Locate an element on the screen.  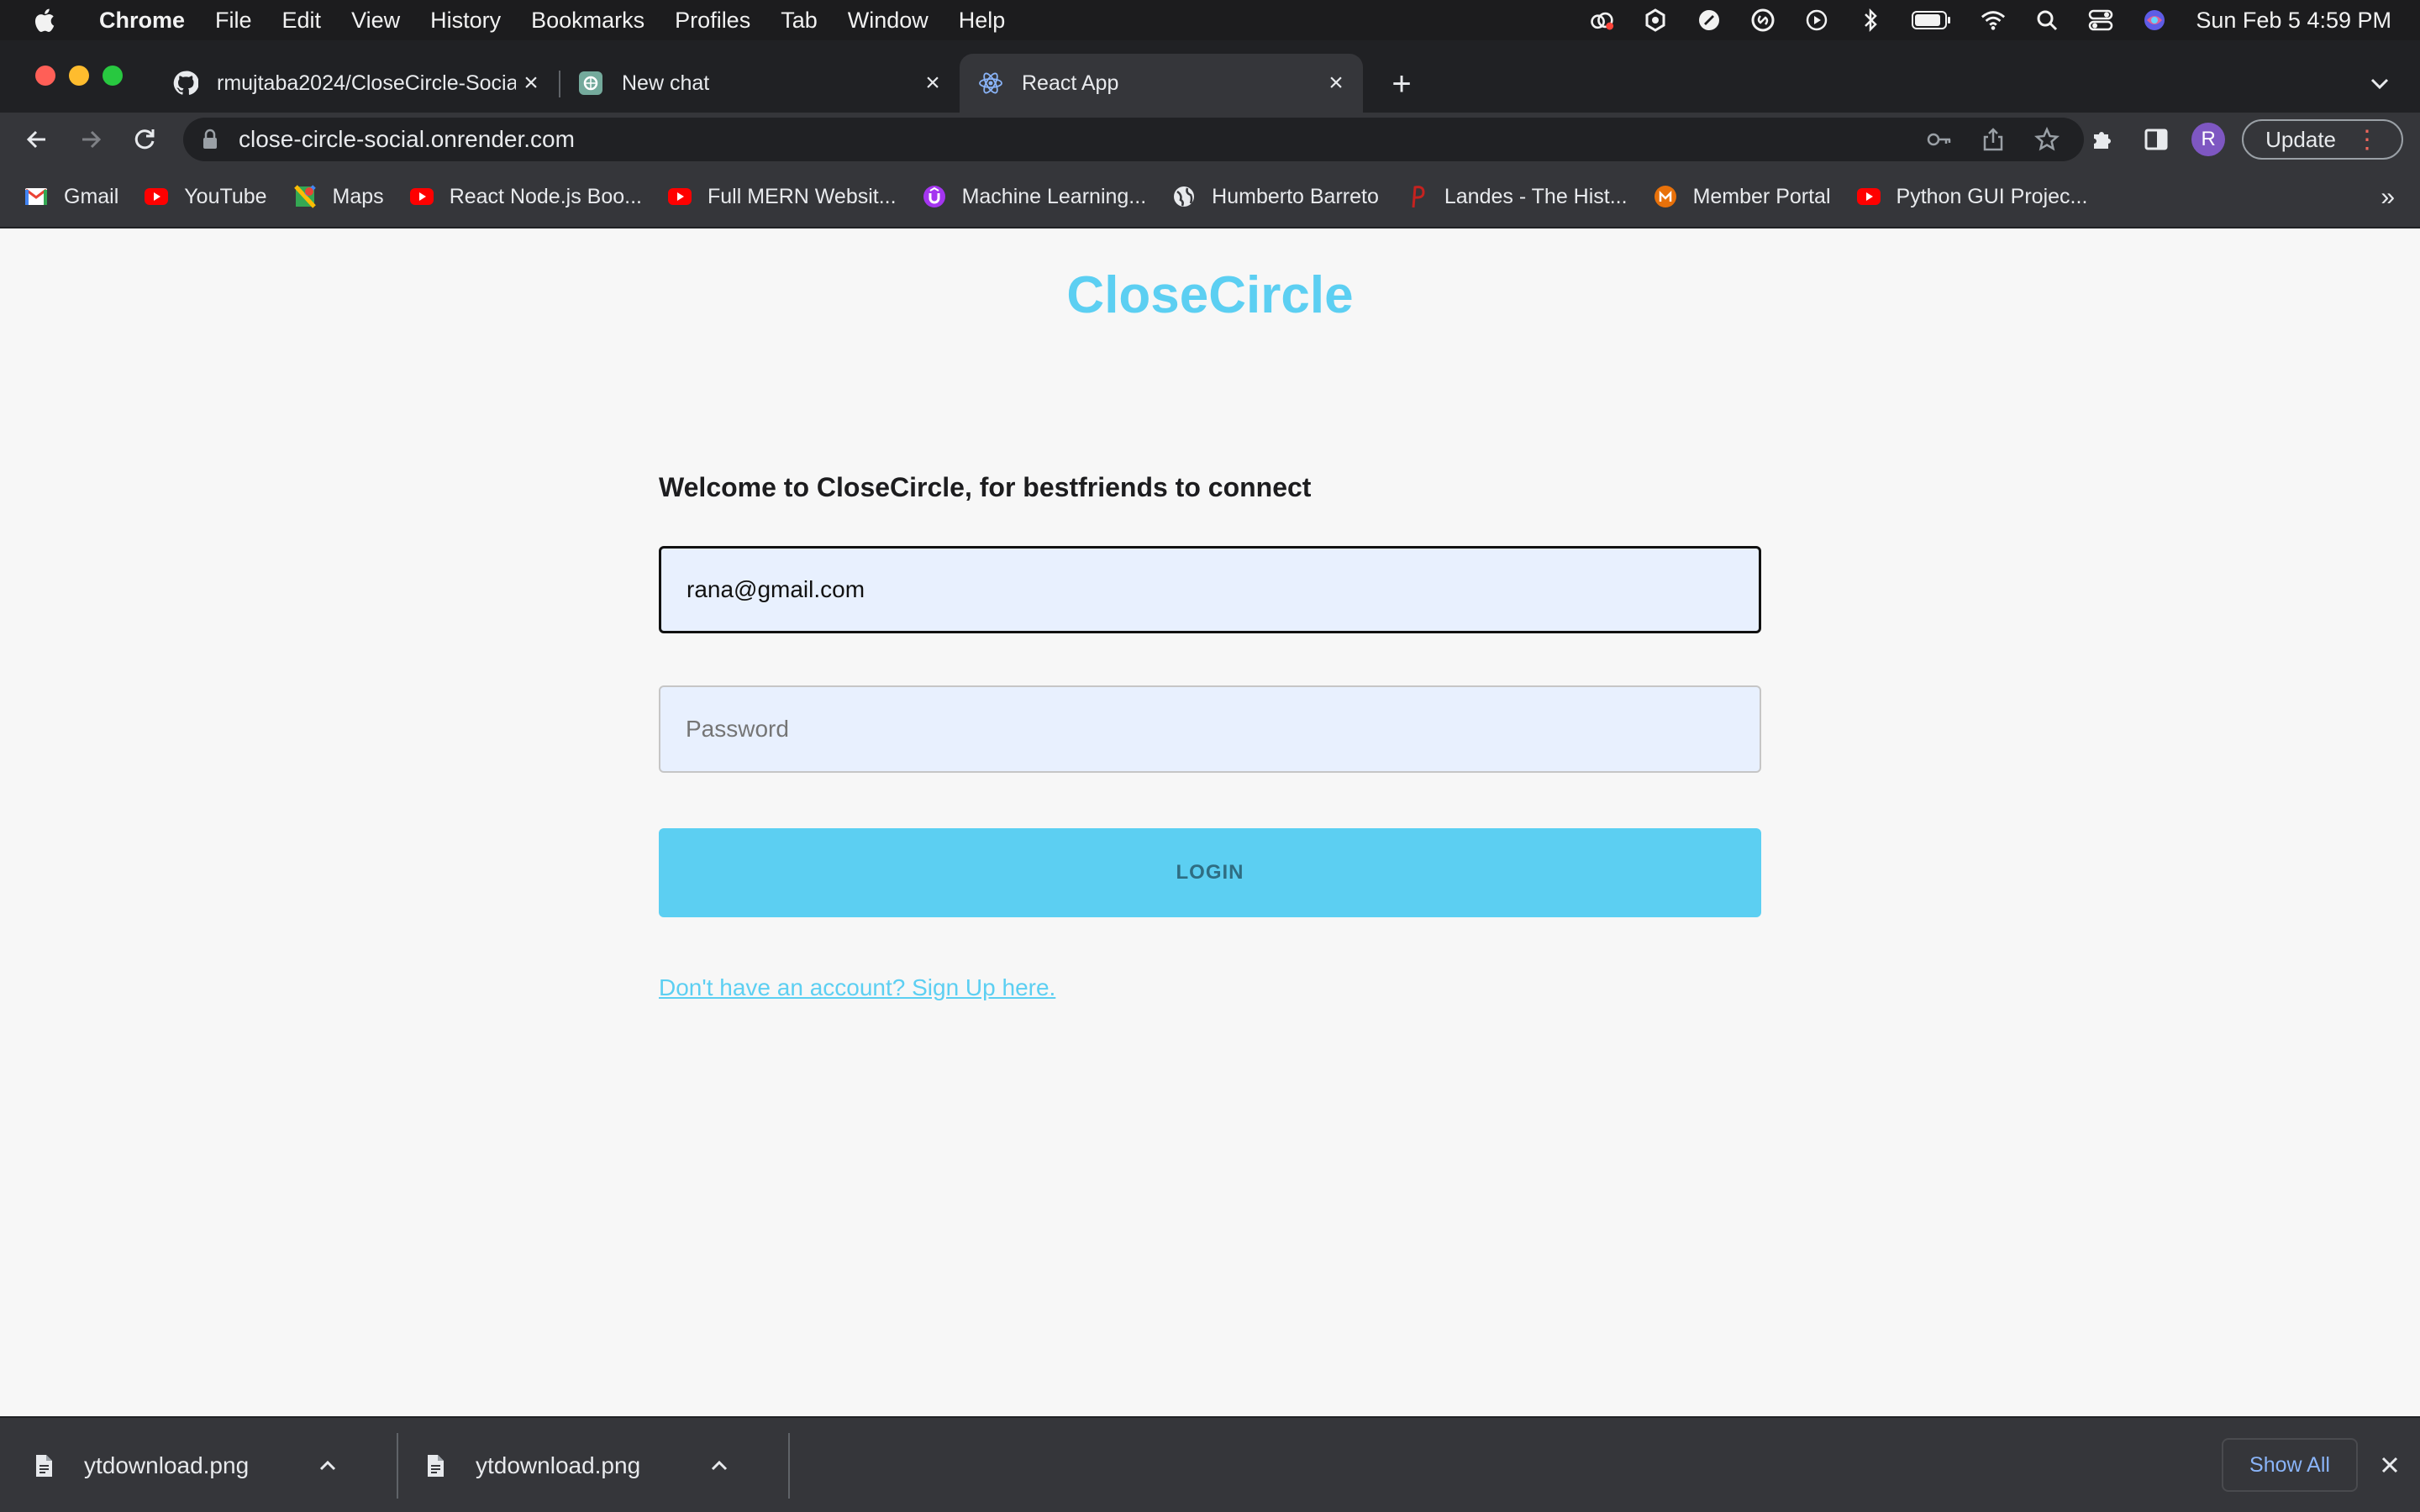
bookmark-maps: Maps is located at coordinates (338, 196).